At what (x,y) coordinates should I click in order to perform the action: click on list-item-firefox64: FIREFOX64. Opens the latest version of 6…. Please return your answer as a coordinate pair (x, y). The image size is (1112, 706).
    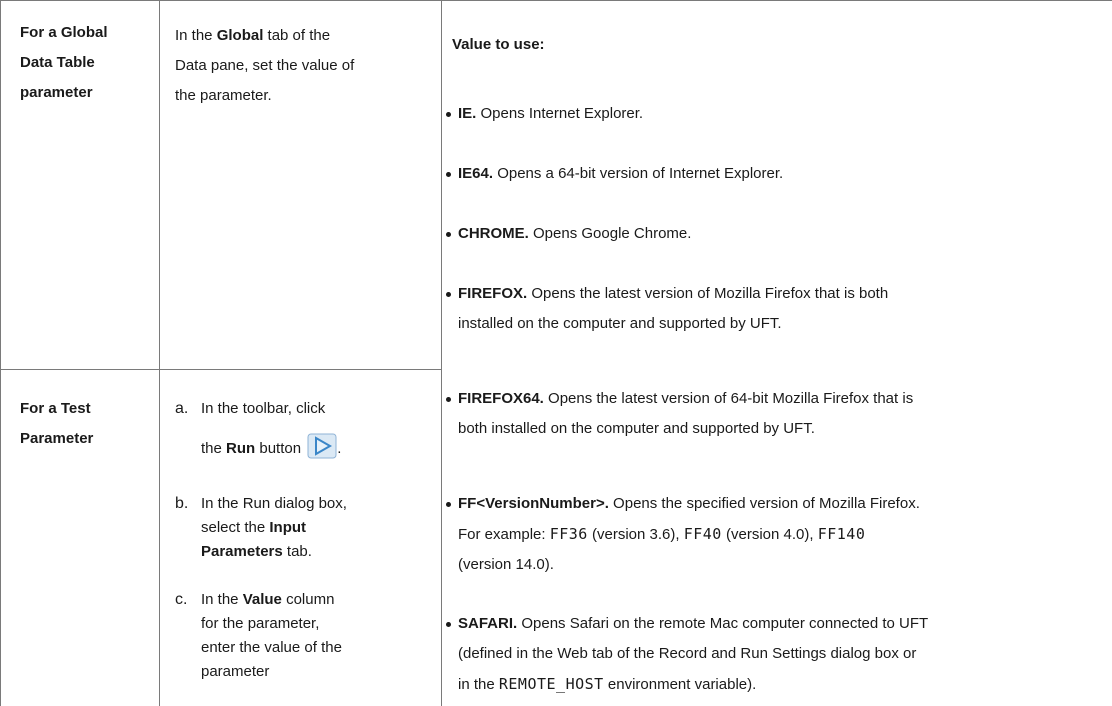
    Looking at the image, I should click on (776, 414).